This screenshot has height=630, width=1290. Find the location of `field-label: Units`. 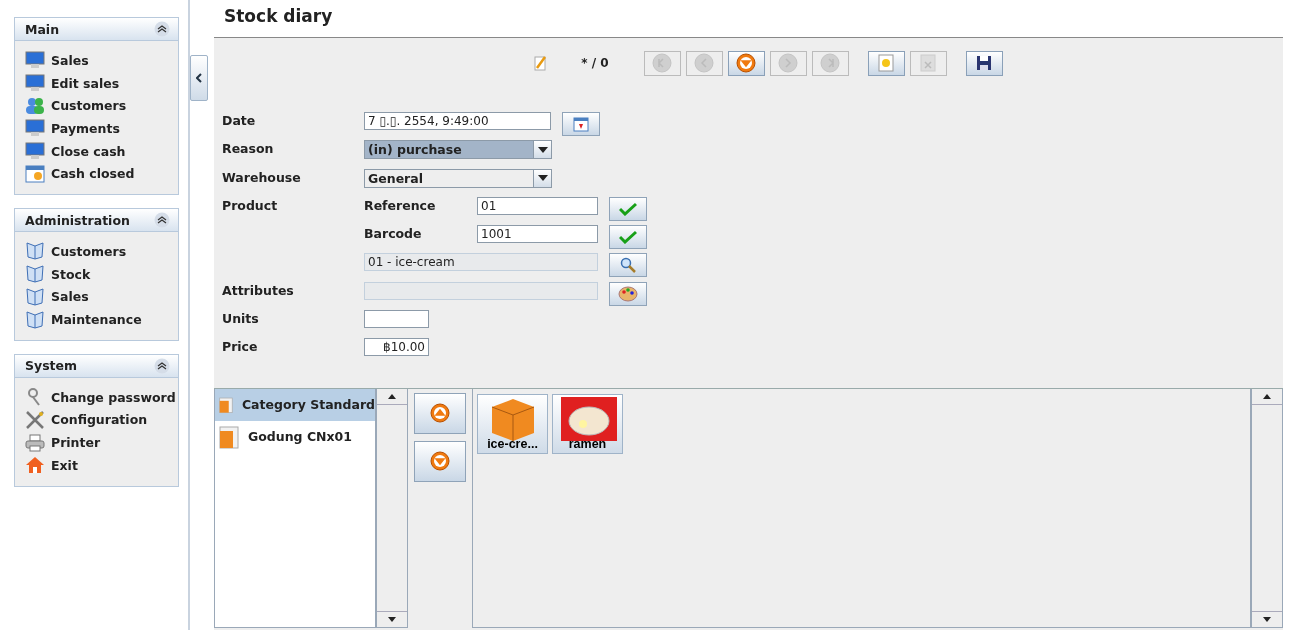

field-label: Units is located at coordinates (241, 318).